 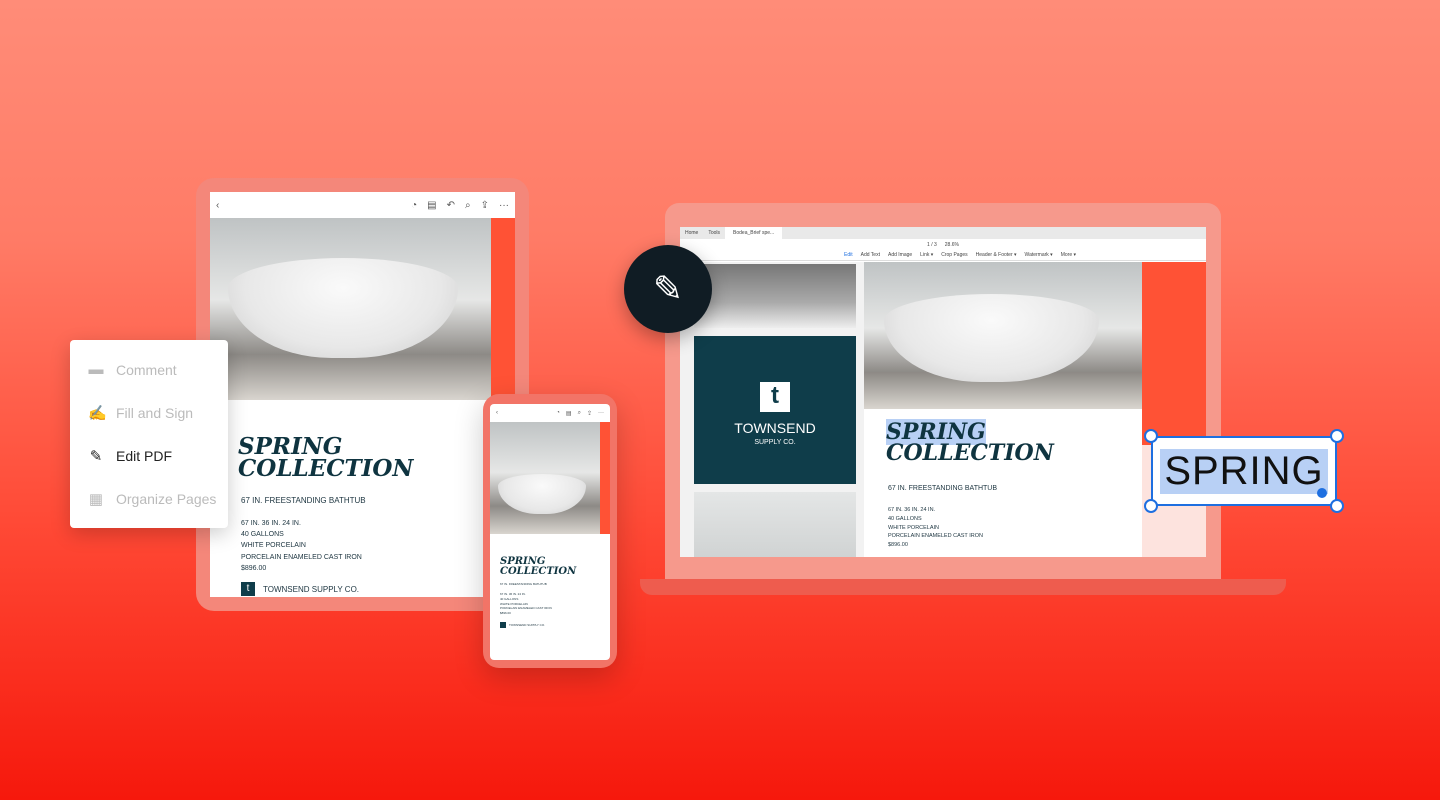 I want to click on tab-home: Home, so click(x=691, y=233).